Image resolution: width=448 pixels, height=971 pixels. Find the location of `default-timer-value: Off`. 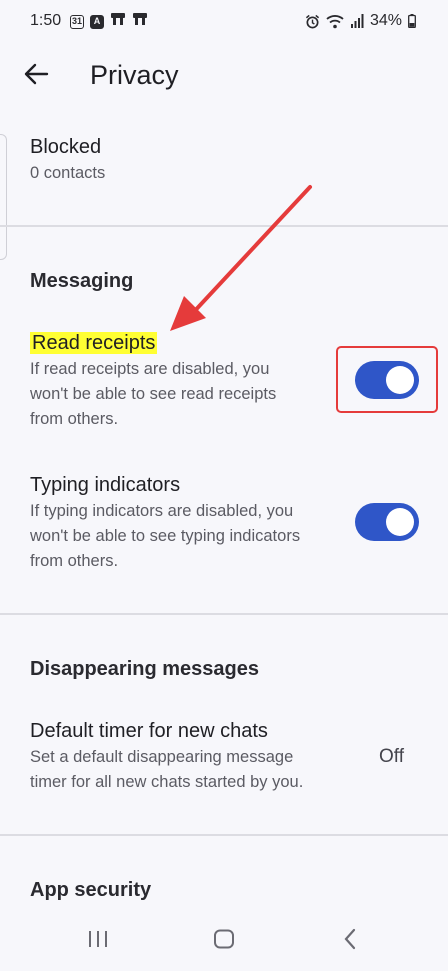

default-timer-value: Off is located at coordinates (391, 756).